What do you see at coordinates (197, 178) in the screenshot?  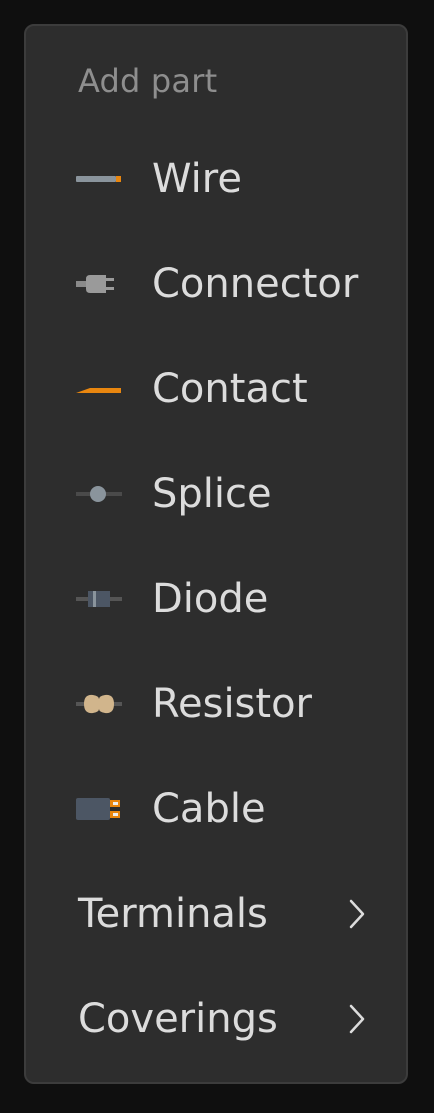 I see `menu-item-label: Wire` at bounding box center [197, 178].